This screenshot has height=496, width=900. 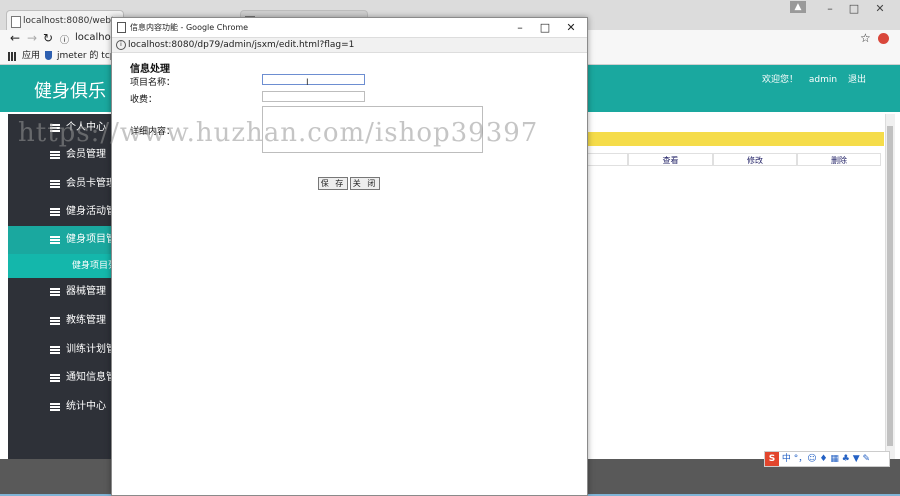 I want to click on user-link: admin, so click(x=823, y=80).